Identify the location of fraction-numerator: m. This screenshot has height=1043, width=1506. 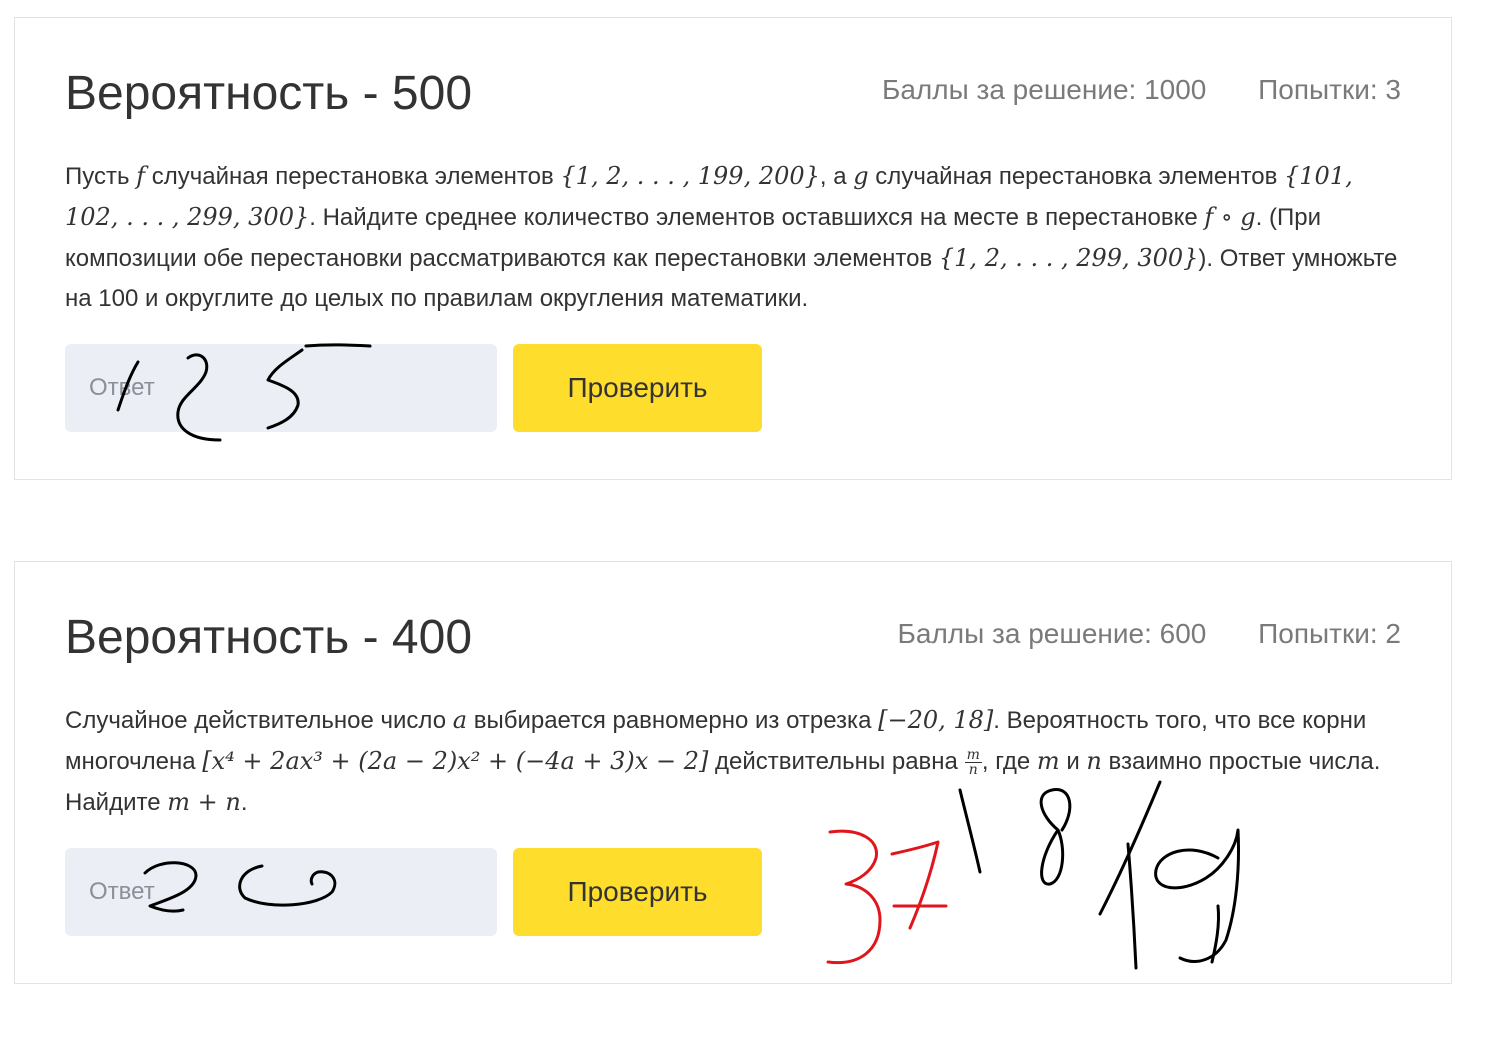
(973, 755).